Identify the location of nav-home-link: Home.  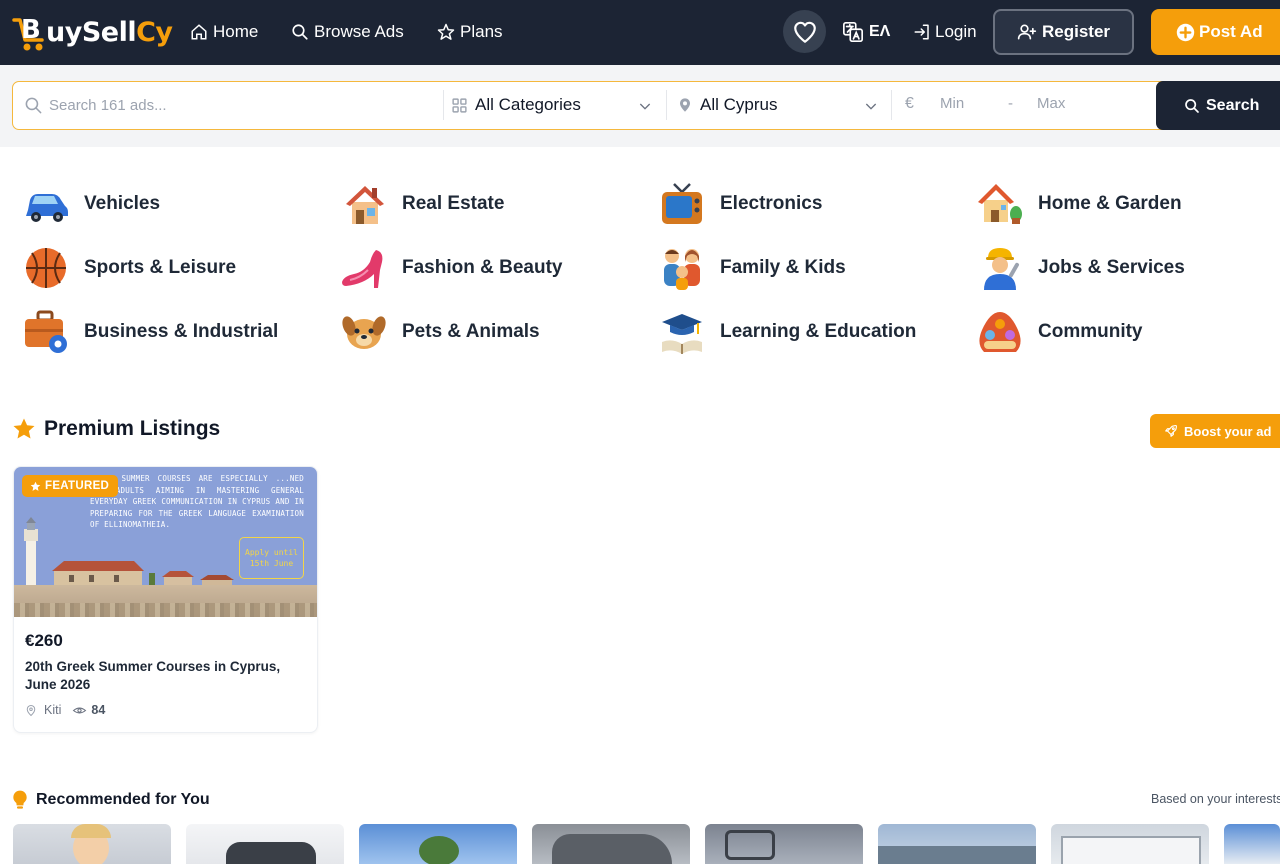
(224, 32).